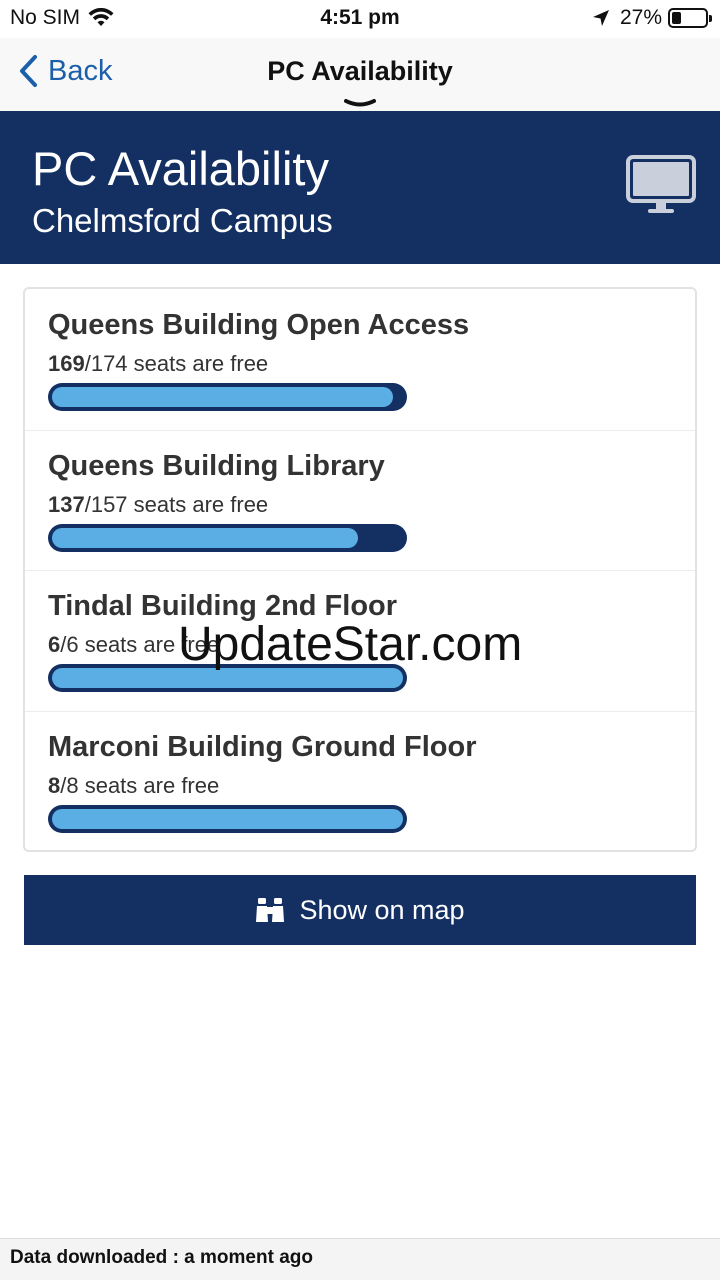 The height and width of the screenshot is (1280, 720). I want to click on free-seats: 6, so click(54, 644).